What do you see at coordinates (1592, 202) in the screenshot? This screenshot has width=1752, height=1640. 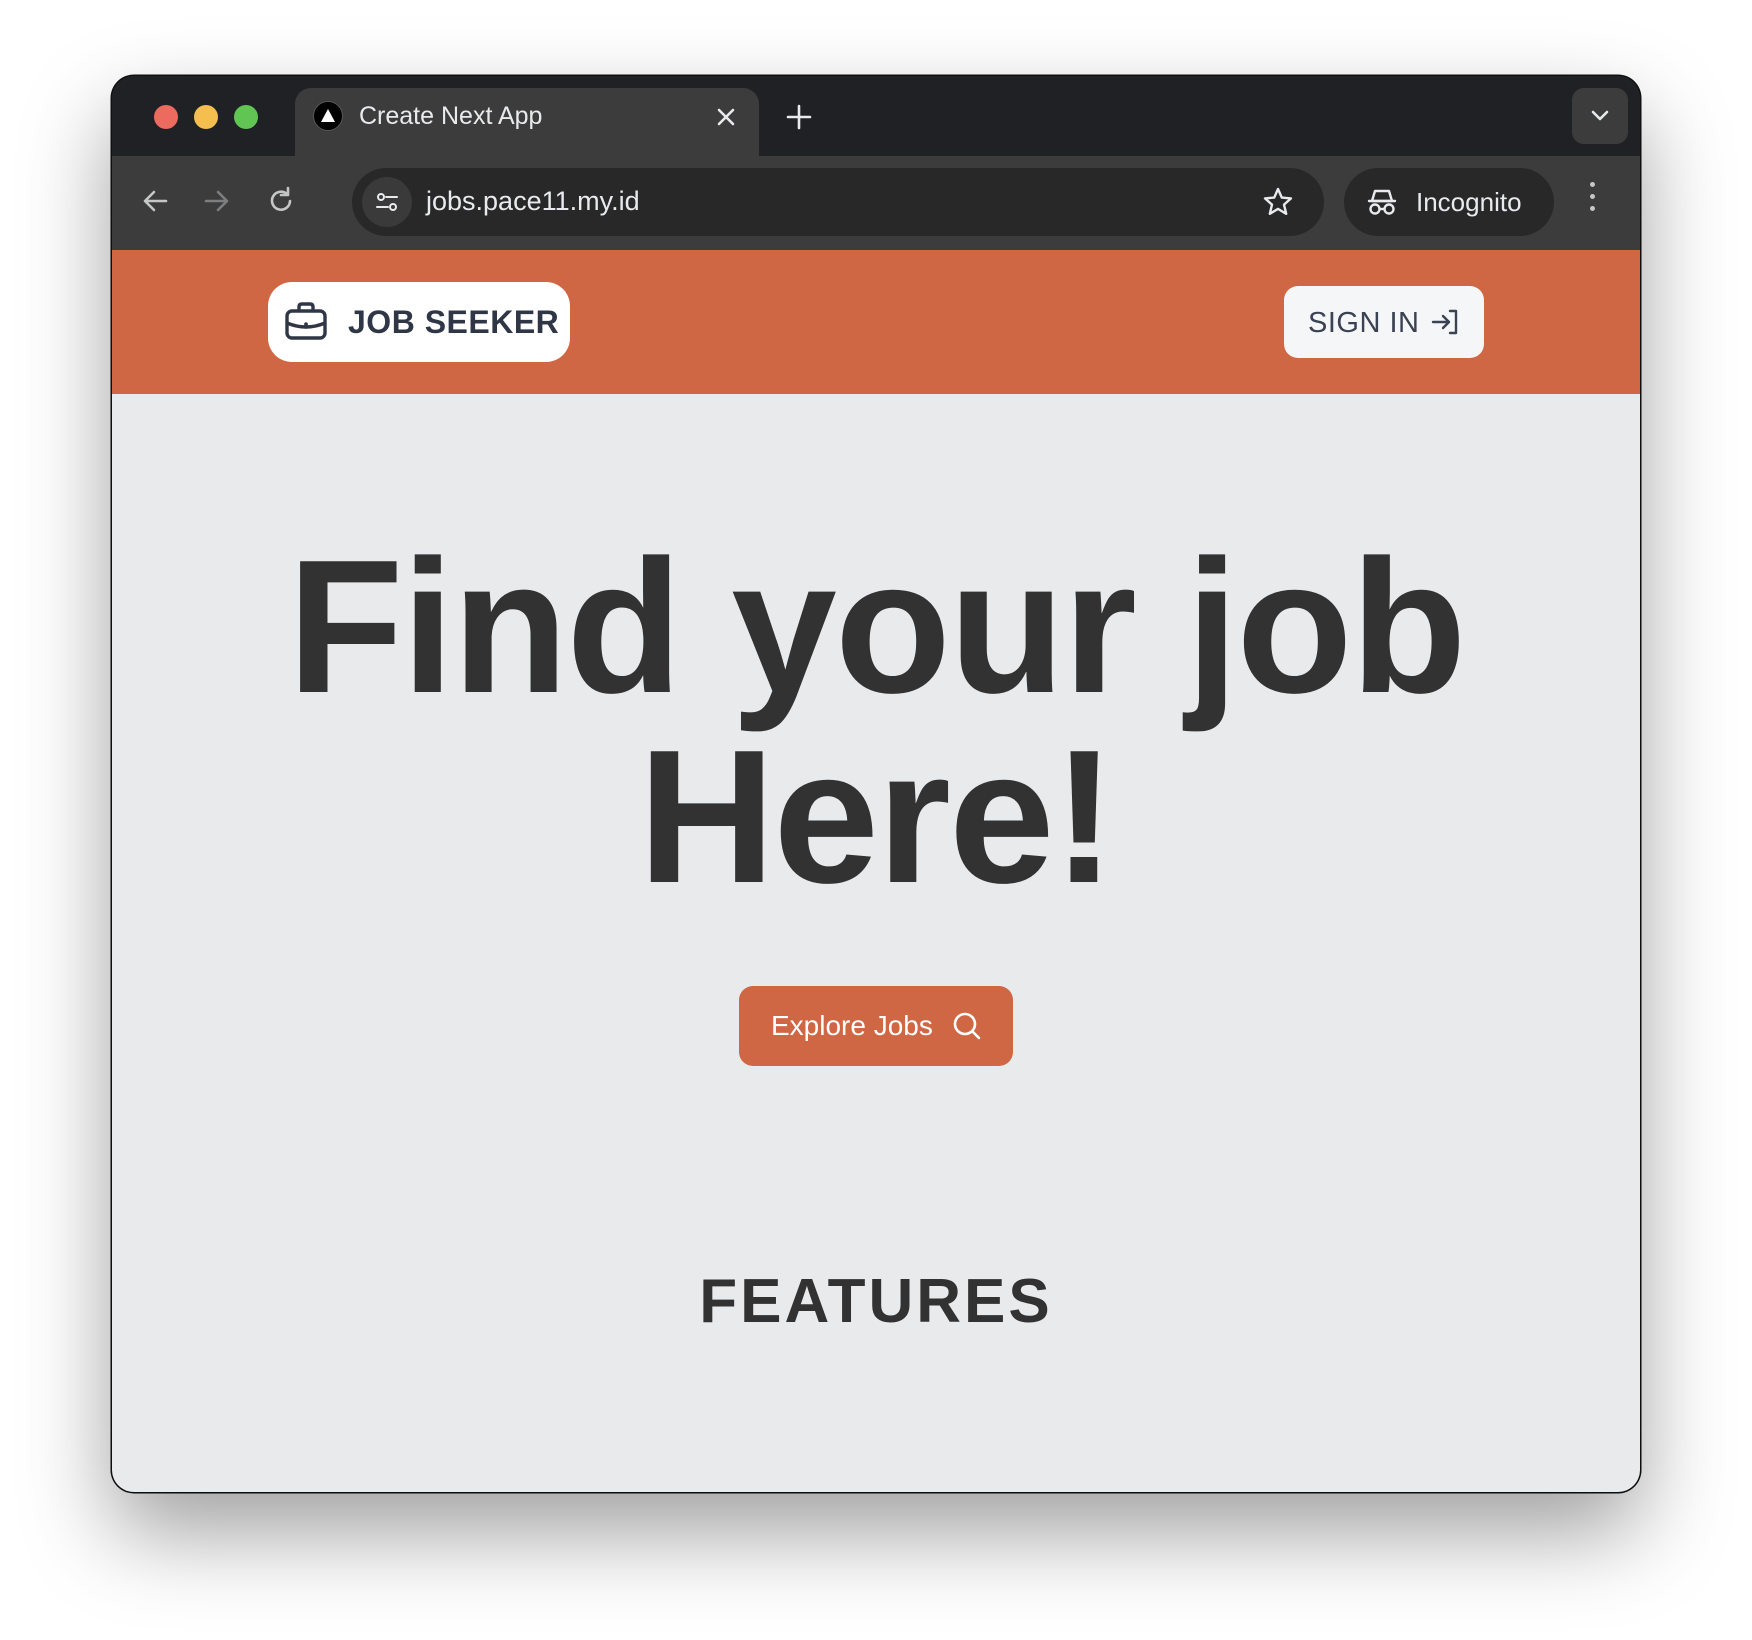 I see `more-vert-icon` at bounding box center [1592, 202].